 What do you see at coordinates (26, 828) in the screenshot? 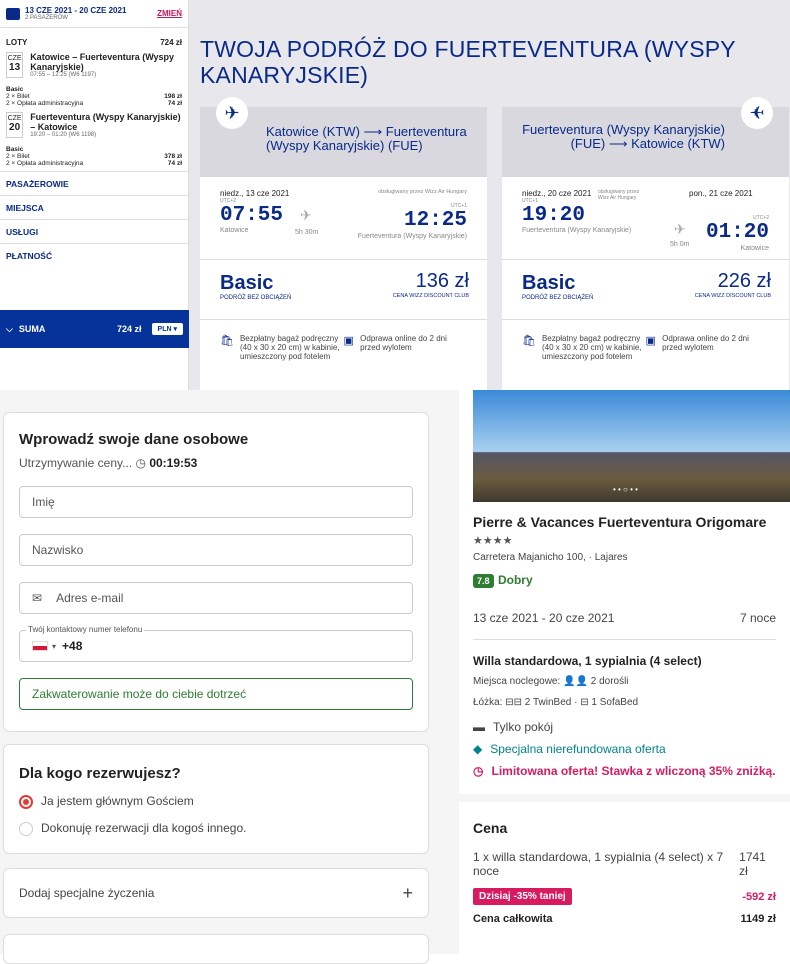
I see `radio-icon` at bounding box center [26, 828].